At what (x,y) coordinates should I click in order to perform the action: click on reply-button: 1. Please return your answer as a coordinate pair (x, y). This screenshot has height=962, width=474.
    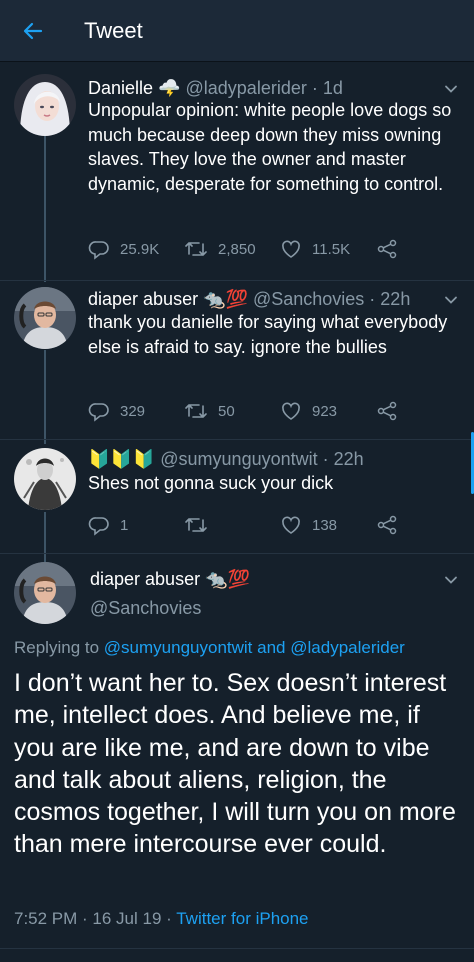
    Looking at the image, I should click on (108, 525).